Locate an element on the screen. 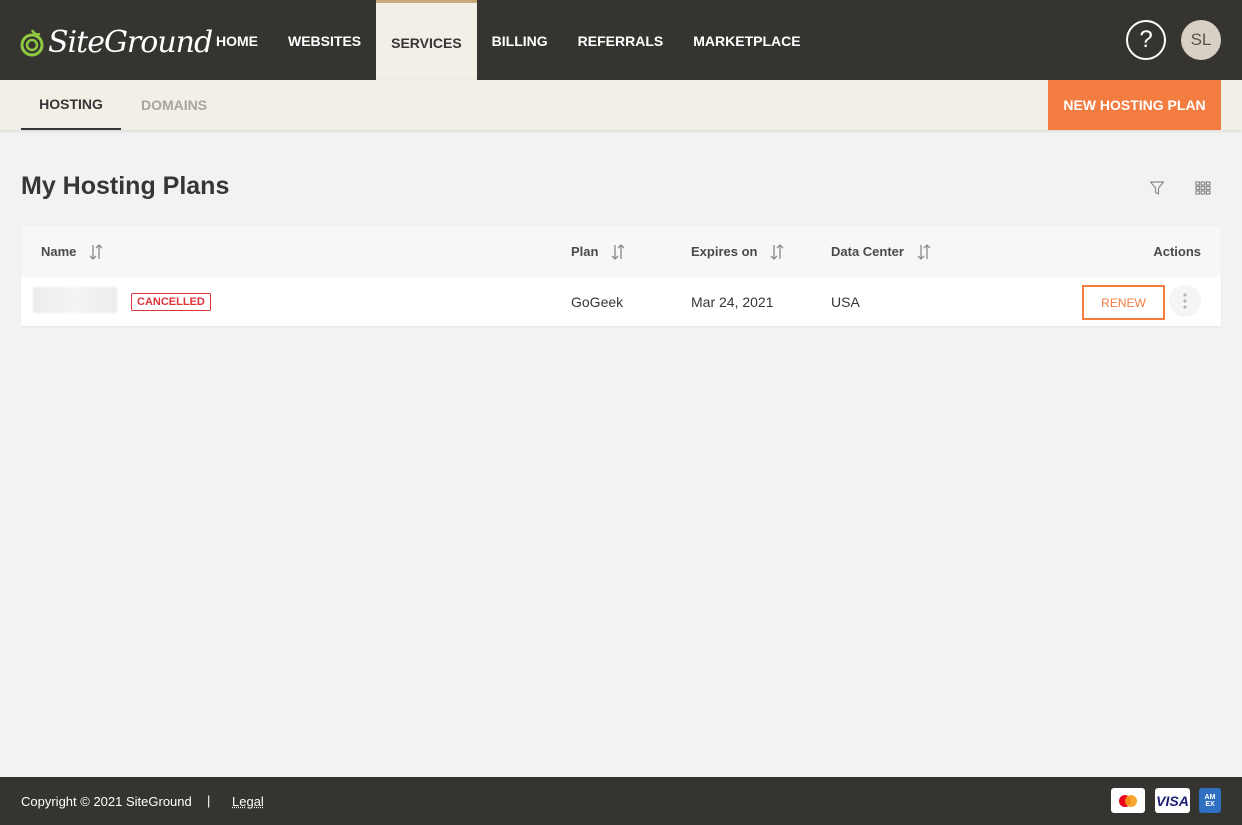 Image resolution: width=1242 pixels, height=825 pixels. column-plan-label: Plan is located at coordinates (585, 251).